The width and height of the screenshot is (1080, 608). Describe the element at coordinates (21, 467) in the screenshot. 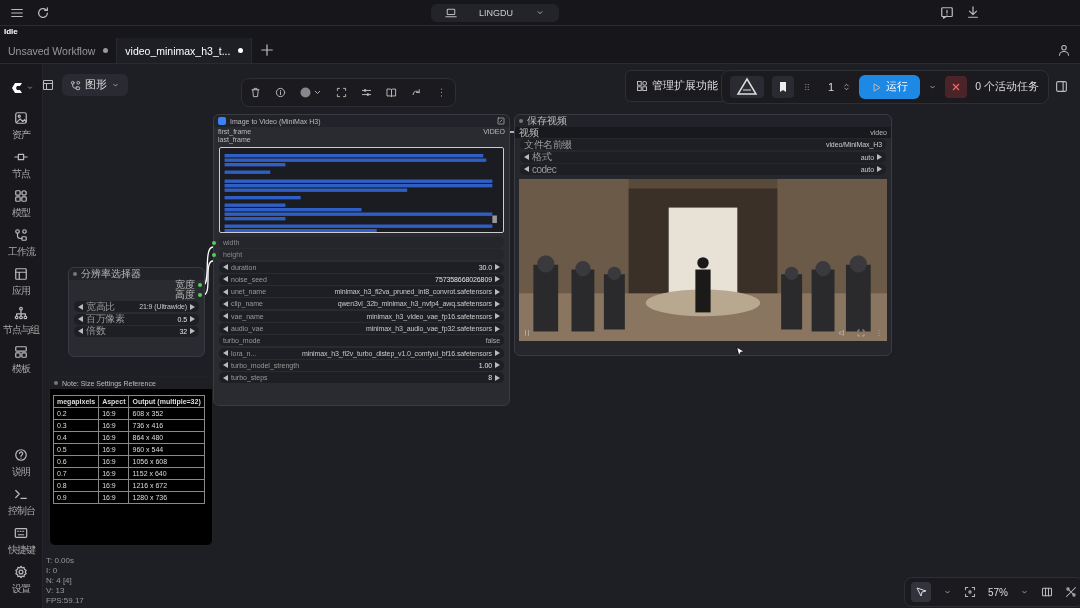

I see `sidebar-item: 说明` at that location.